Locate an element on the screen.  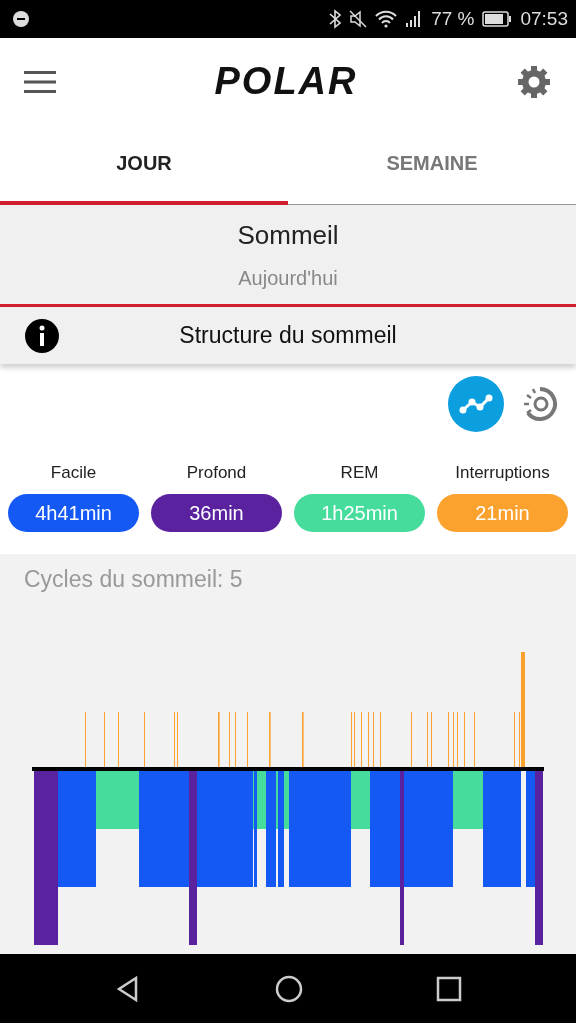
stage-duration: 21min is located at coordinates (502, 512).